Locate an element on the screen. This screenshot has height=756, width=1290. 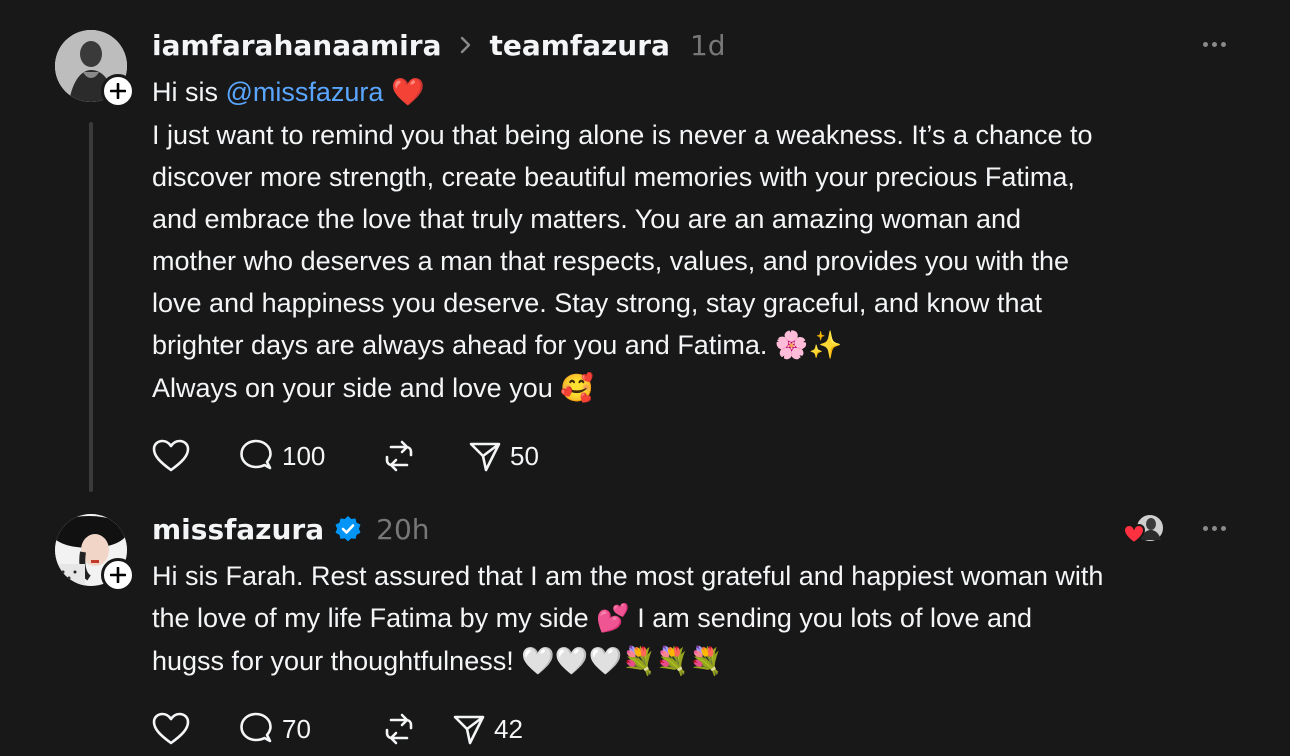
comment-button: 100 is located at coordinates (310, 456).